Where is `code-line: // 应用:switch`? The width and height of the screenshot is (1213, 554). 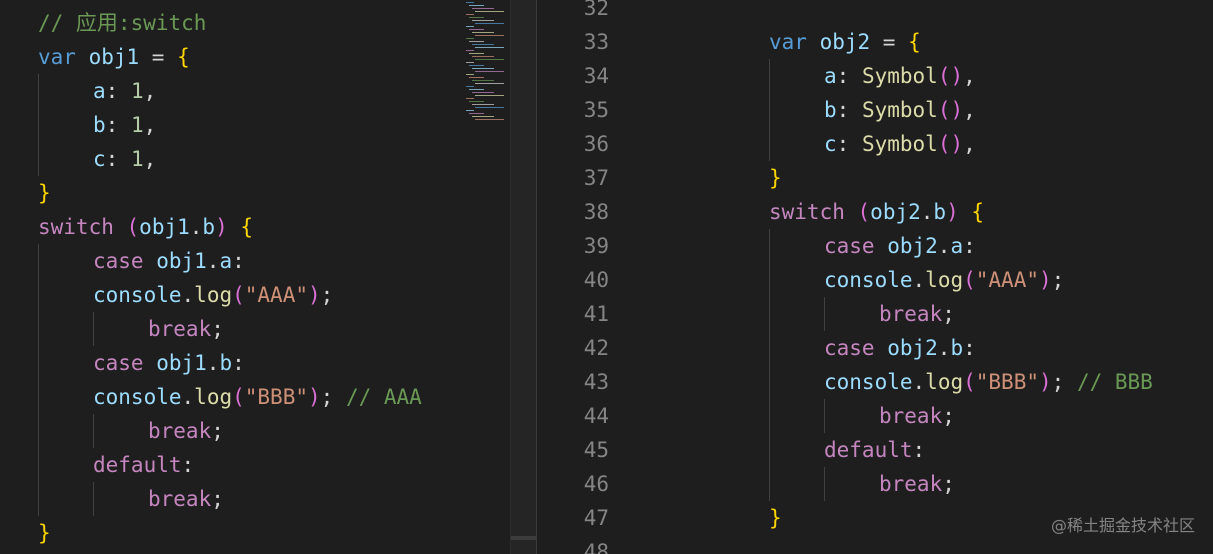
code-line: // 应用:switch is located at coordinates (229, 23).